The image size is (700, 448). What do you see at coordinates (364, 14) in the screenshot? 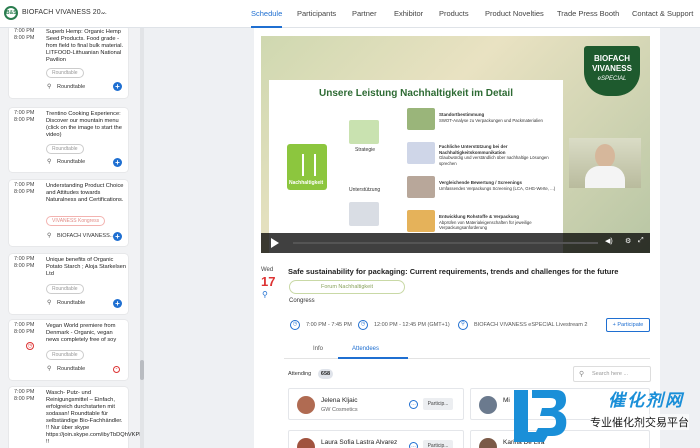
I see `nav-partner: Partner` at bounding box center [364, 14].